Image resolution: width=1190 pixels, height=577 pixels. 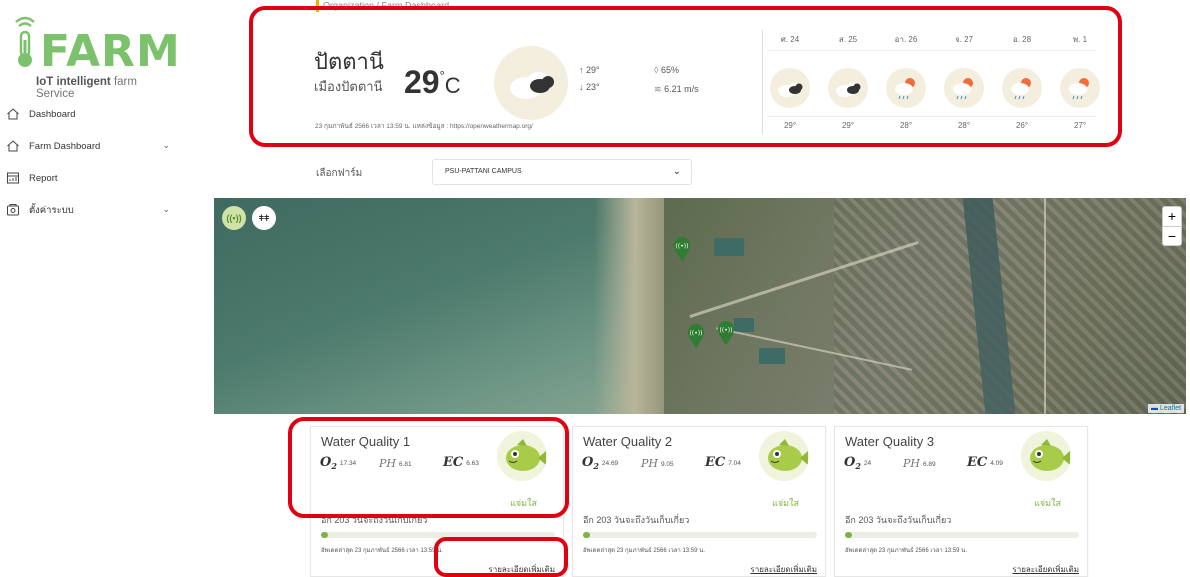 I want to click on sidebar-item-report: Report, so click(x=91, y=178).